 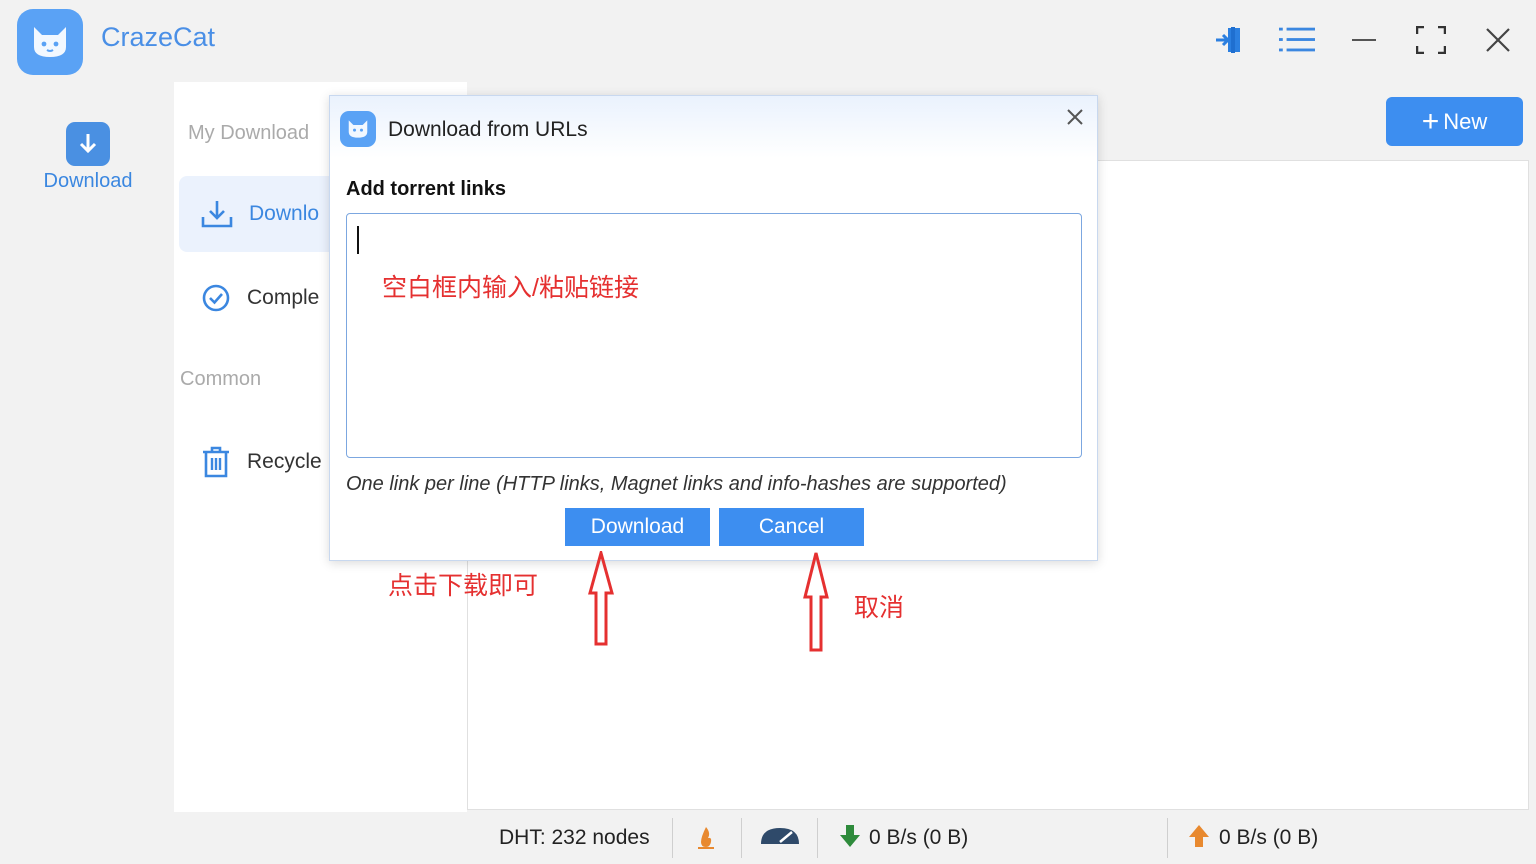 What do you see at coordinates (574, 837) in the screenshot?
I see `dht-status: DHT: 232 nodes` at bounding box center [574, 837].